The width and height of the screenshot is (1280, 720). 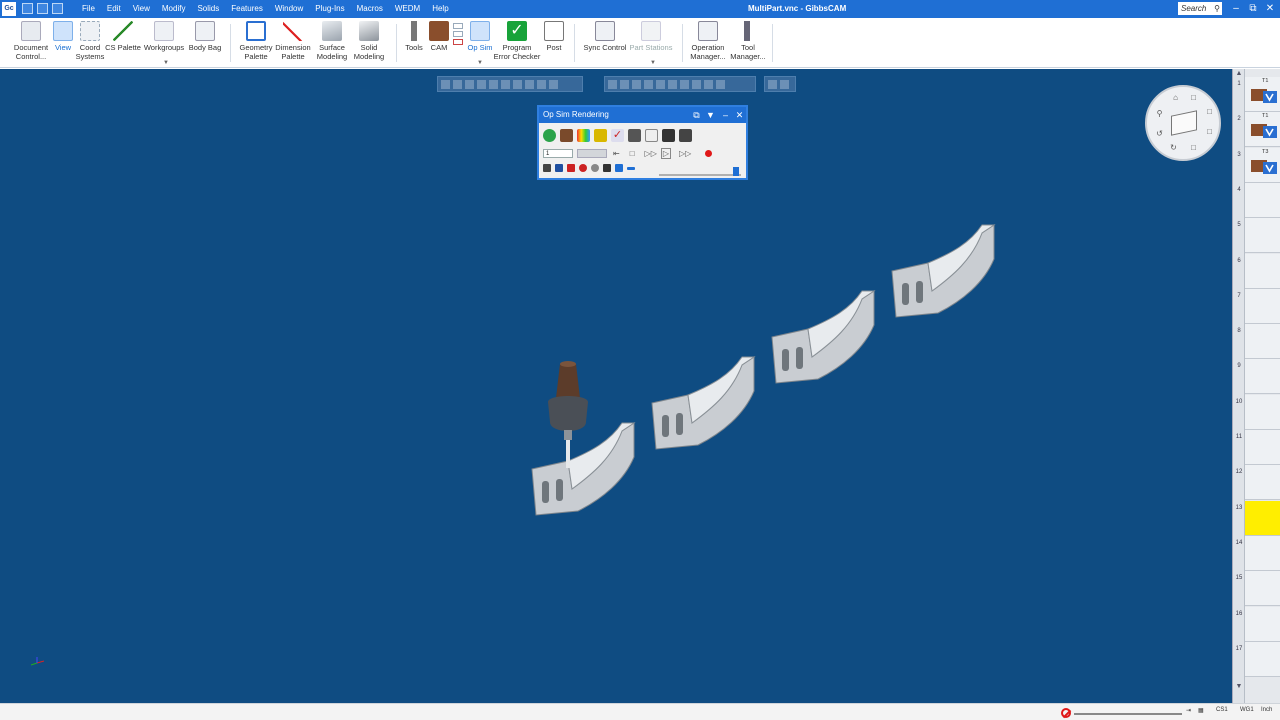 I want to click on cube-icon, so click(x=1184, y=123).